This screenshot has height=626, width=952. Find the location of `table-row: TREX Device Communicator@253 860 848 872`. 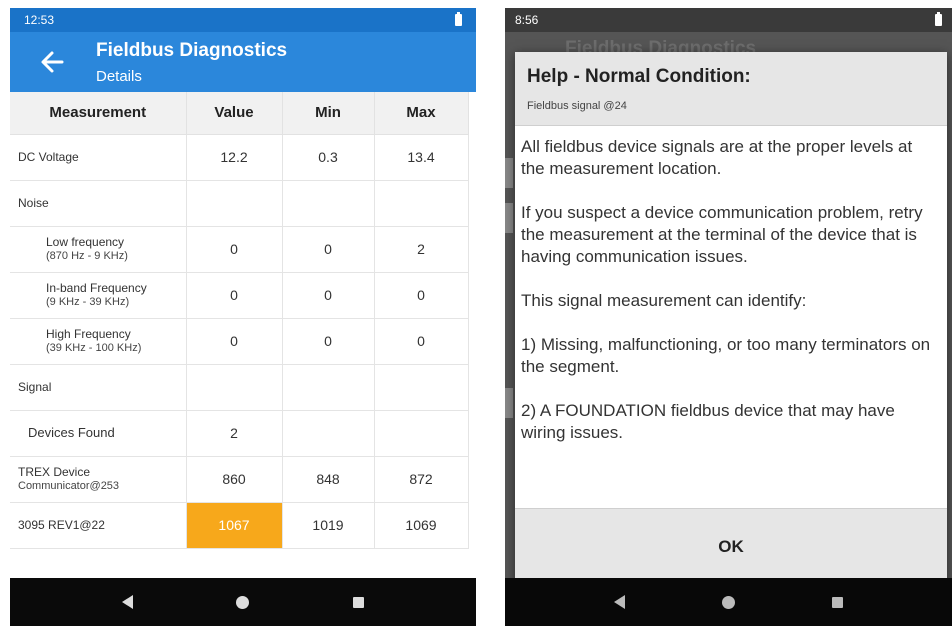

table-row: TREX Device Communicator@253 860 848 872 is located at coordinates (239, 479).